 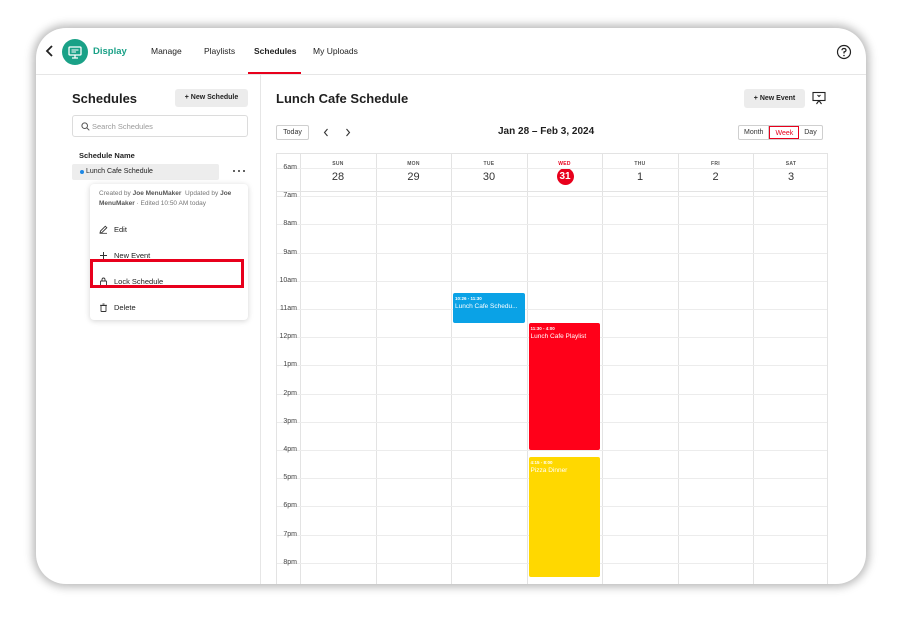 What do you see at coordinates (564, 386) in the screenshot?
I see `calendar-event: 11:30 - 4:00 Lunch Cafe Playlist` at bounding box center [564, 386].